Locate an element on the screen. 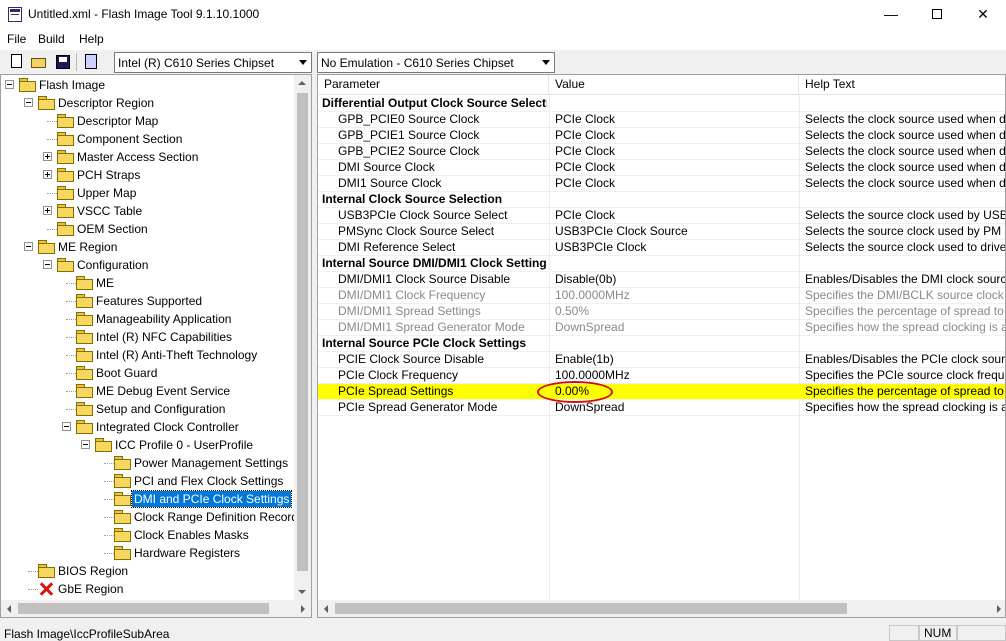  tree-item: Setup and Configuration is located at coordinates (148, 409).